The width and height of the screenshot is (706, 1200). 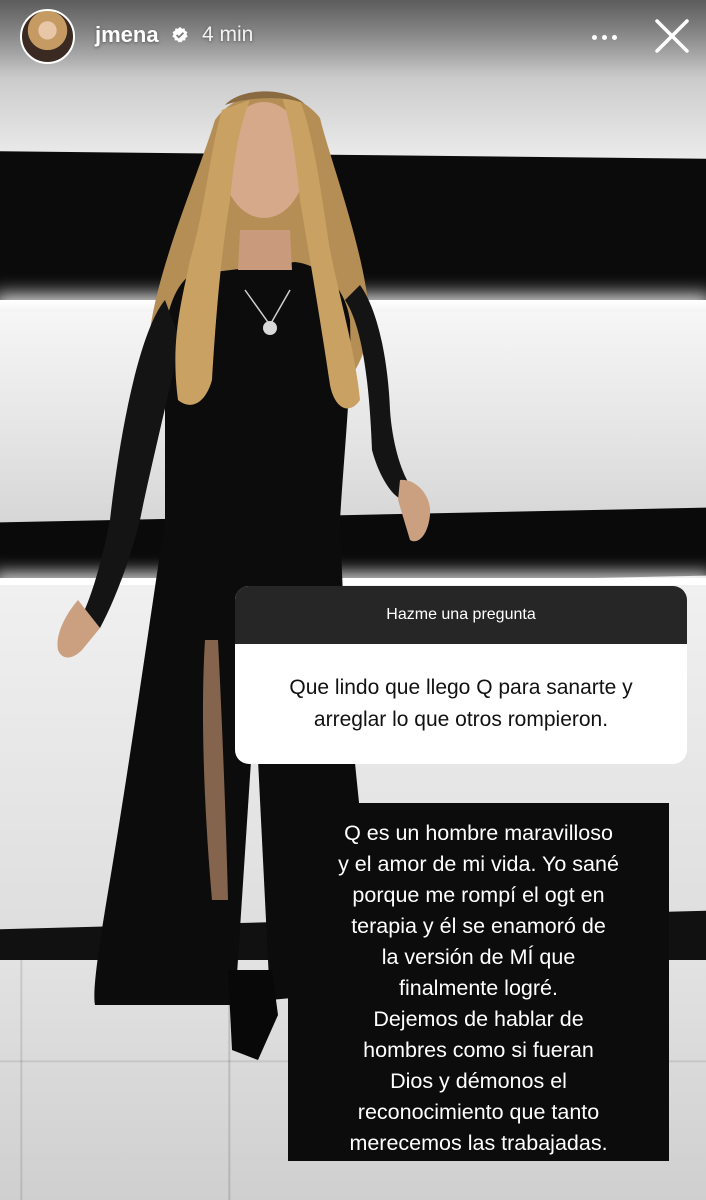 I want to click on answer-line: la versión de MÍ que, so click(x=478, y=957).